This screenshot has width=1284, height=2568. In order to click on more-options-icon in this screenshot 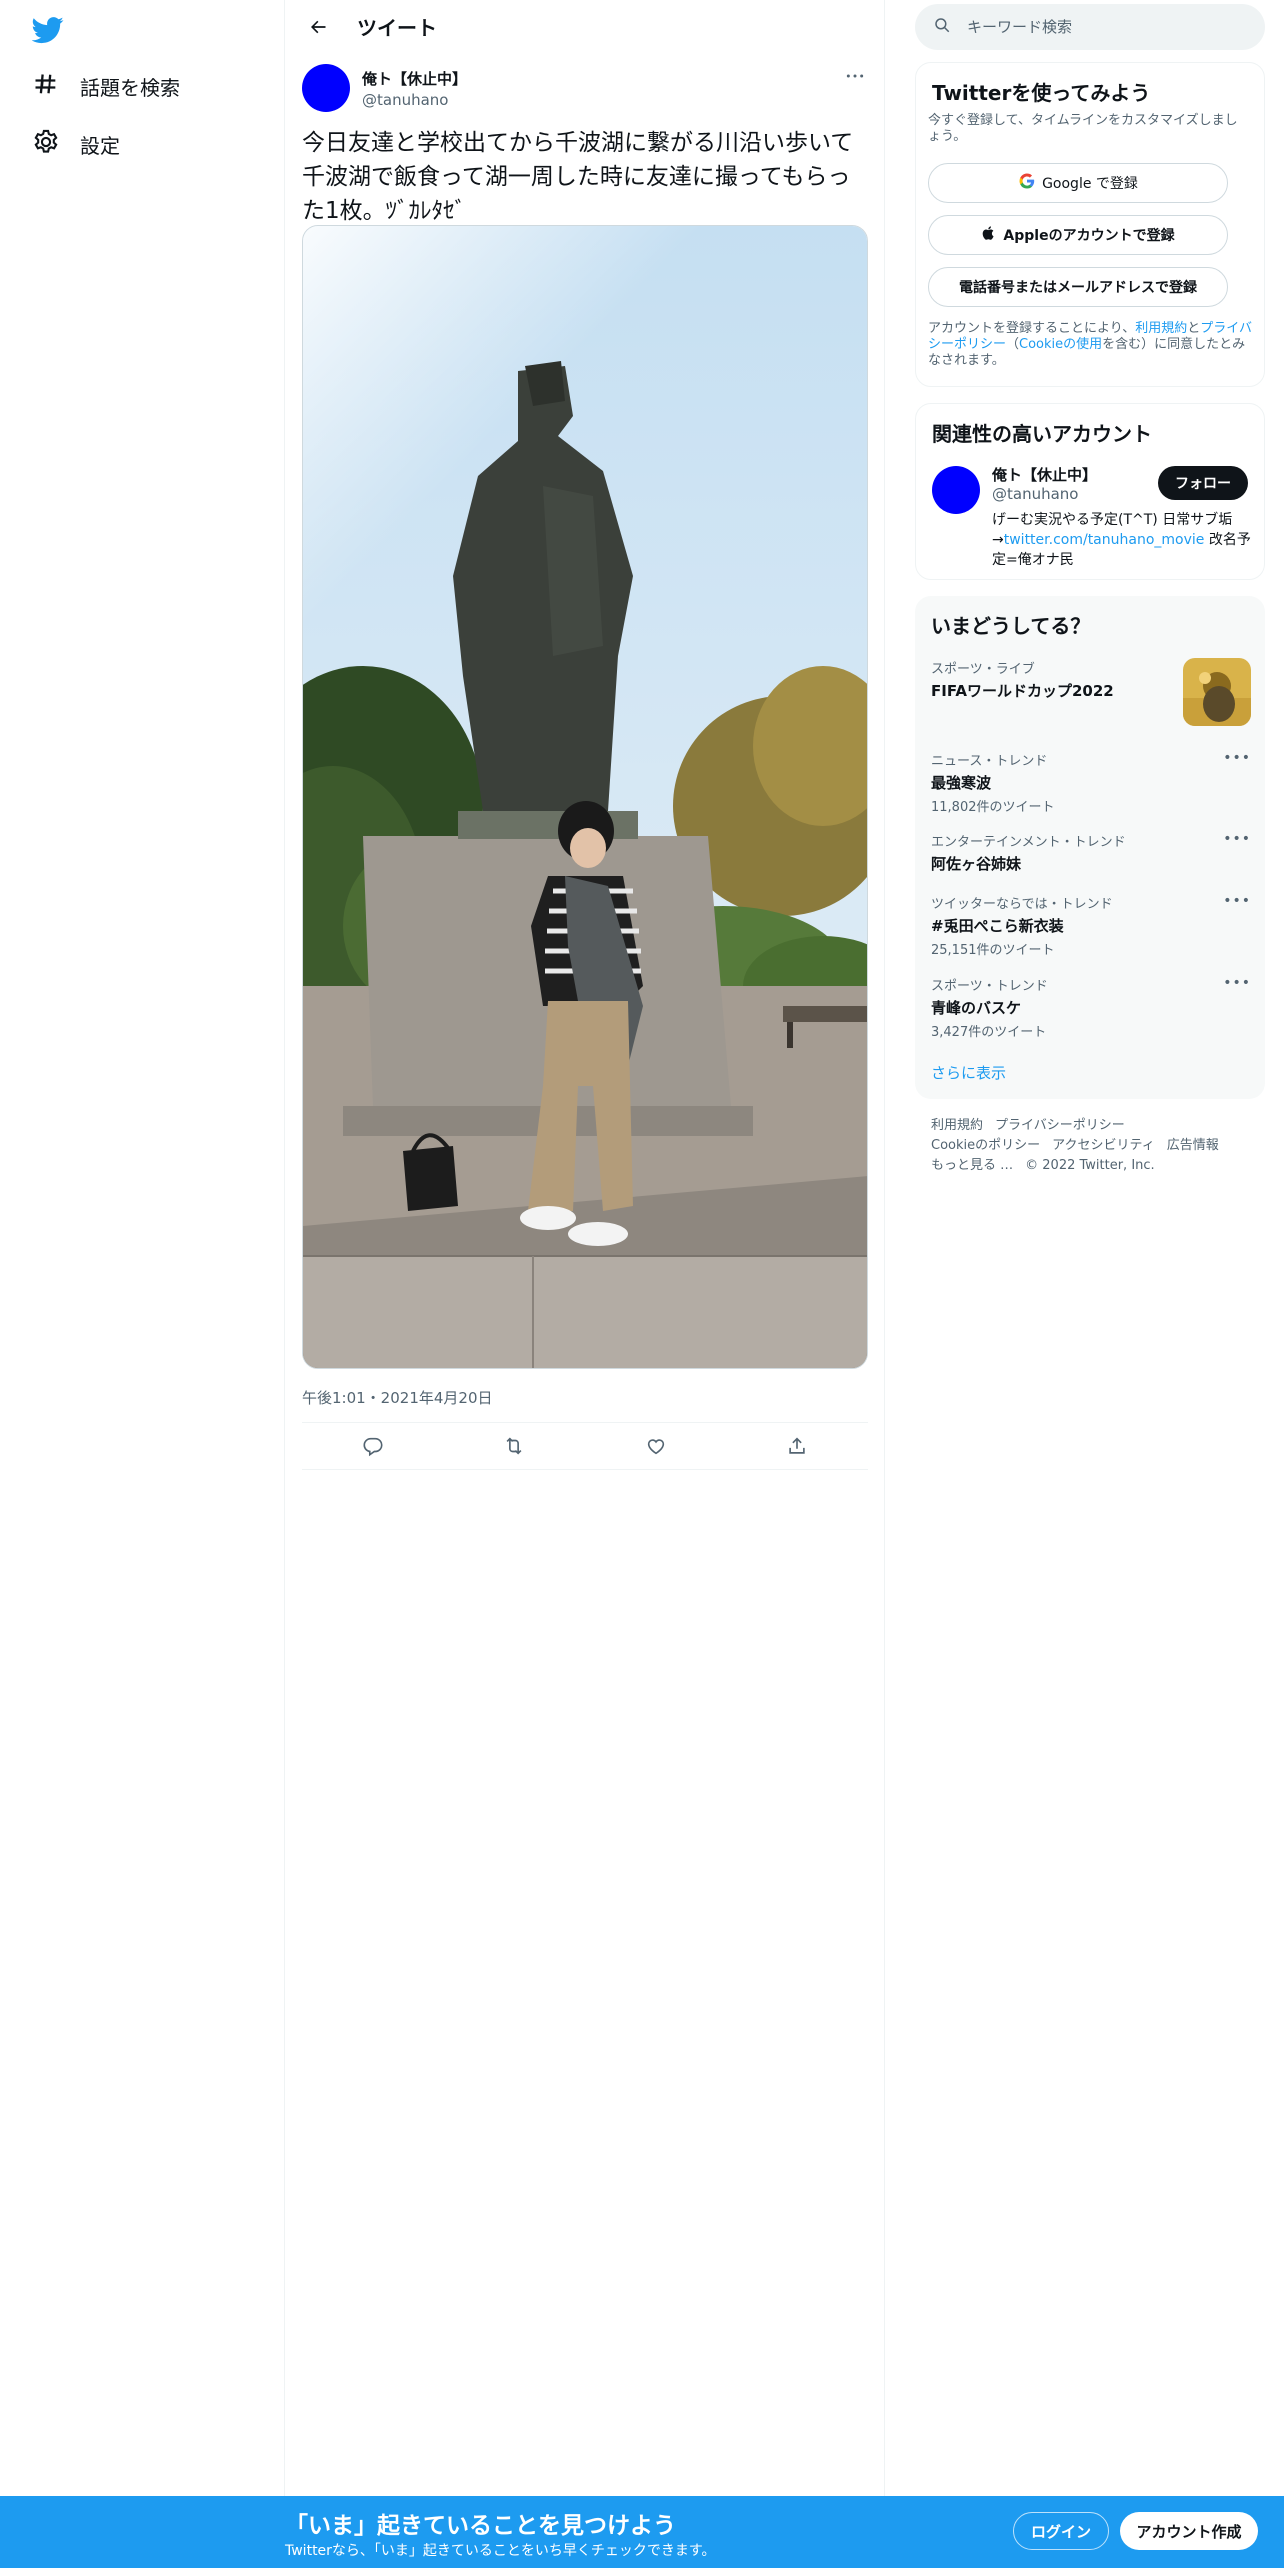, I will do `click(855, 76)`.